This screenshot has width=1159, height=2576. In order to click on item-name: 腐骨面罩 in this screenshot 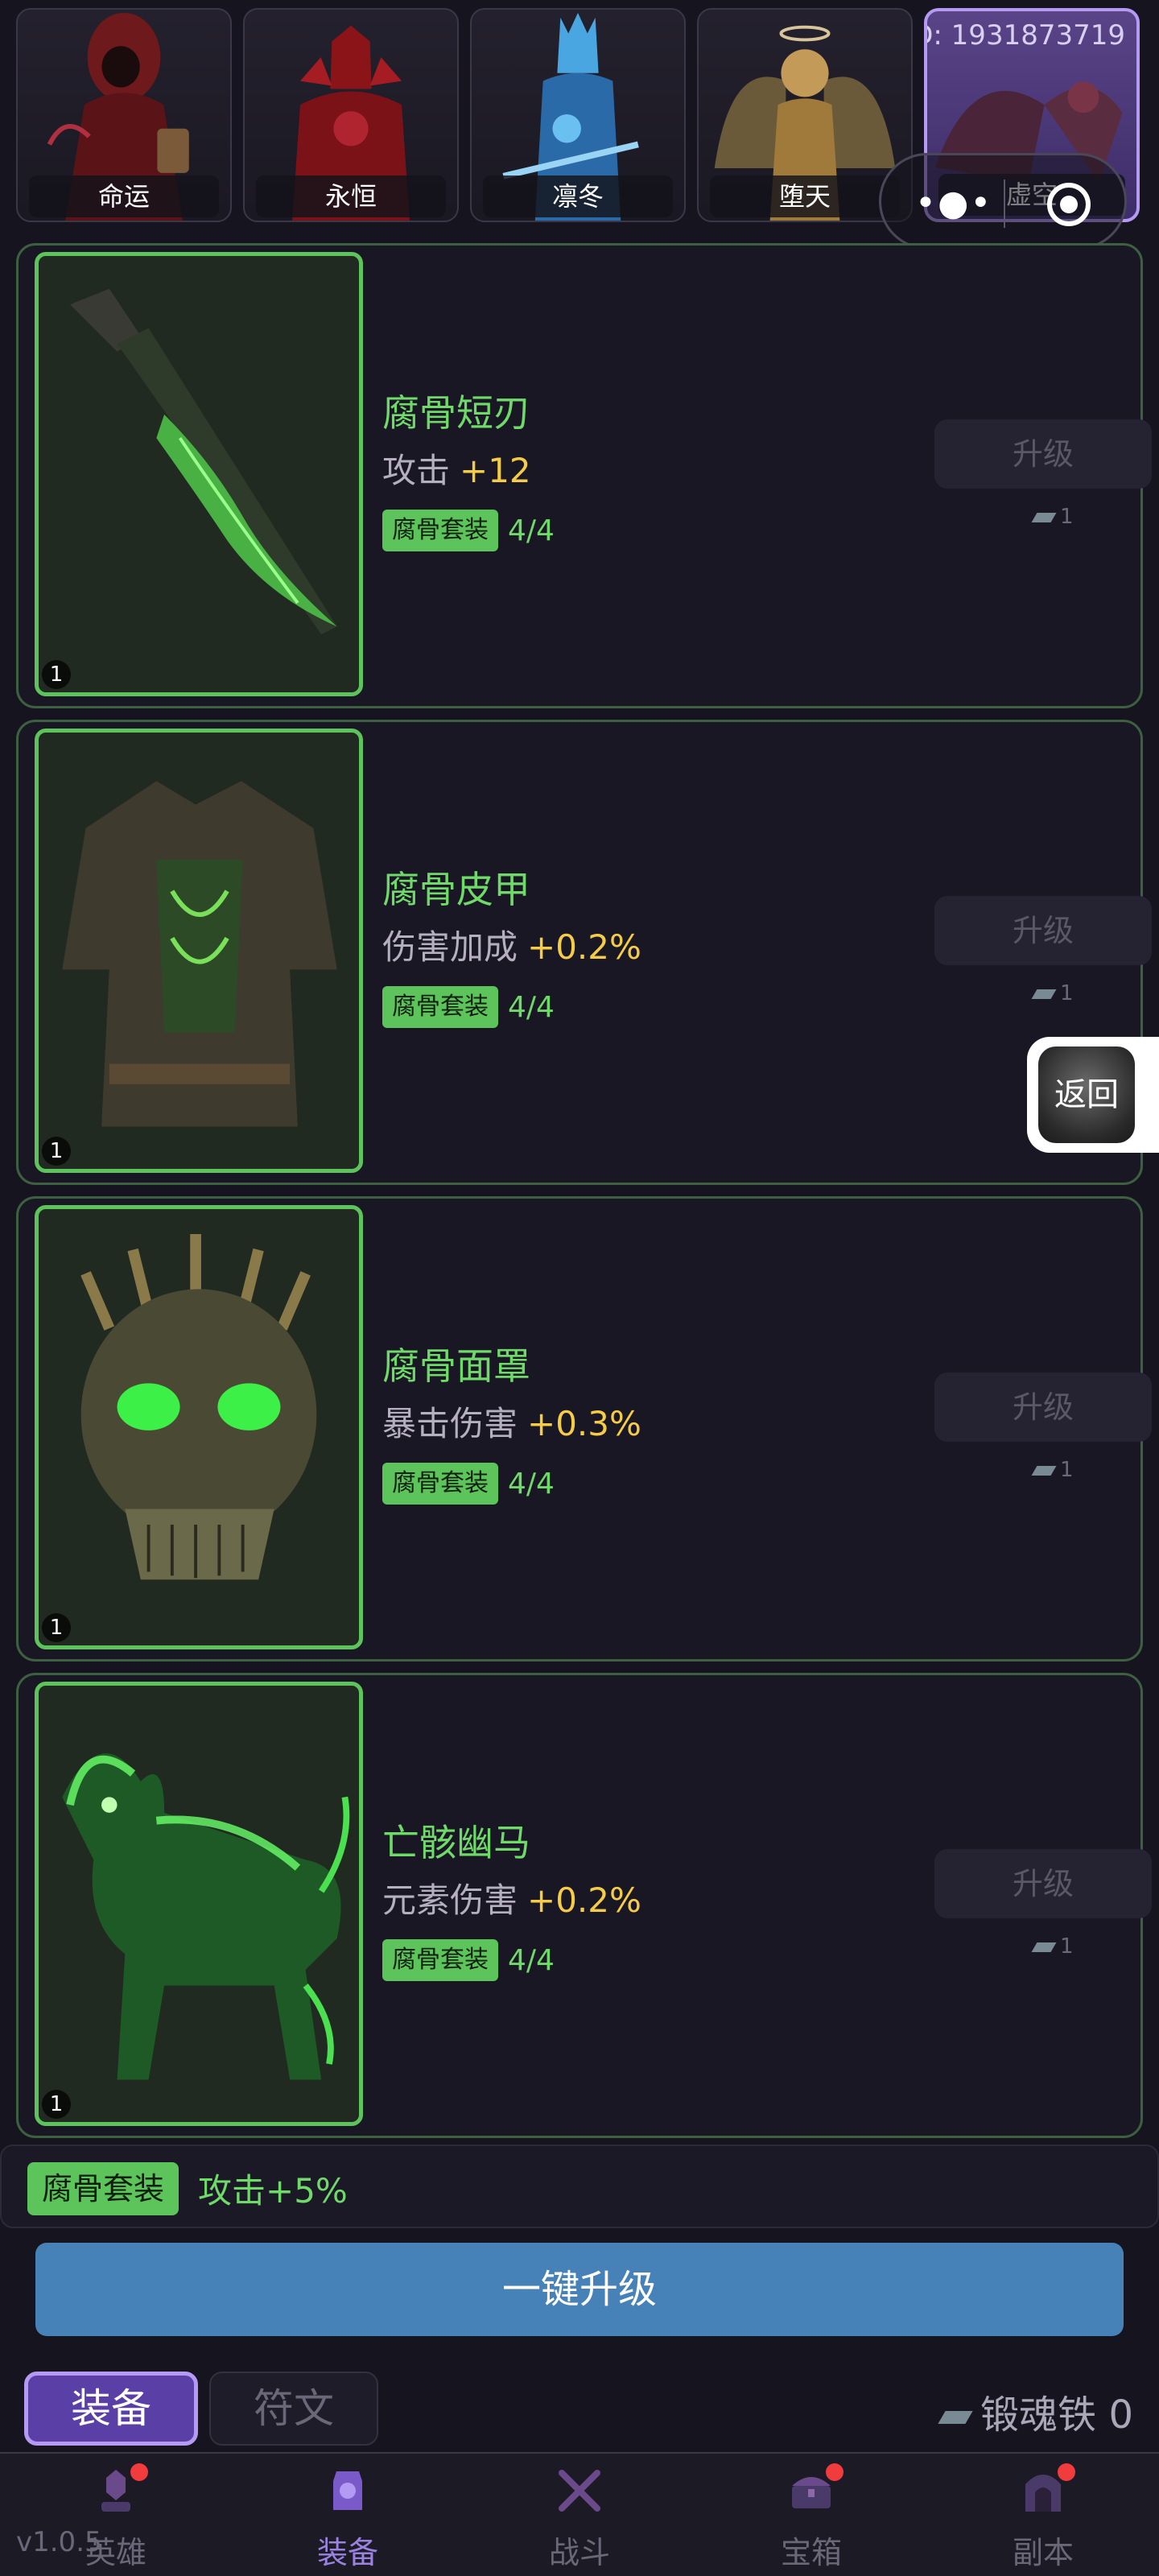, I will do `click(456, 1366)`.